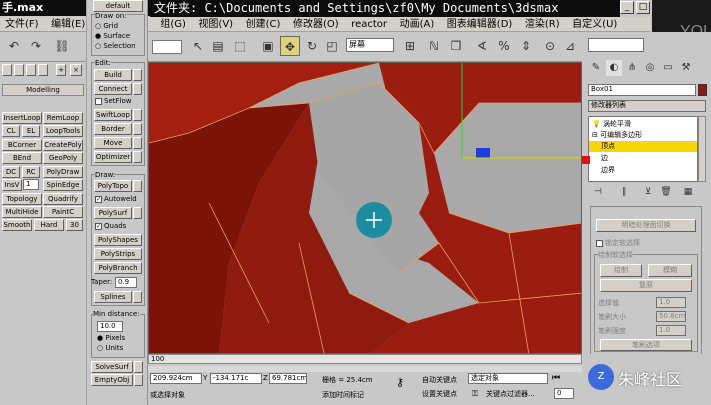 Image resolution: width=711 pixels, height=405 pixels. What do you see at coordinates (542, 24) in the screenshot?
I see `menu-rendering: 渲染(R)` at bounding box center [542, 24].